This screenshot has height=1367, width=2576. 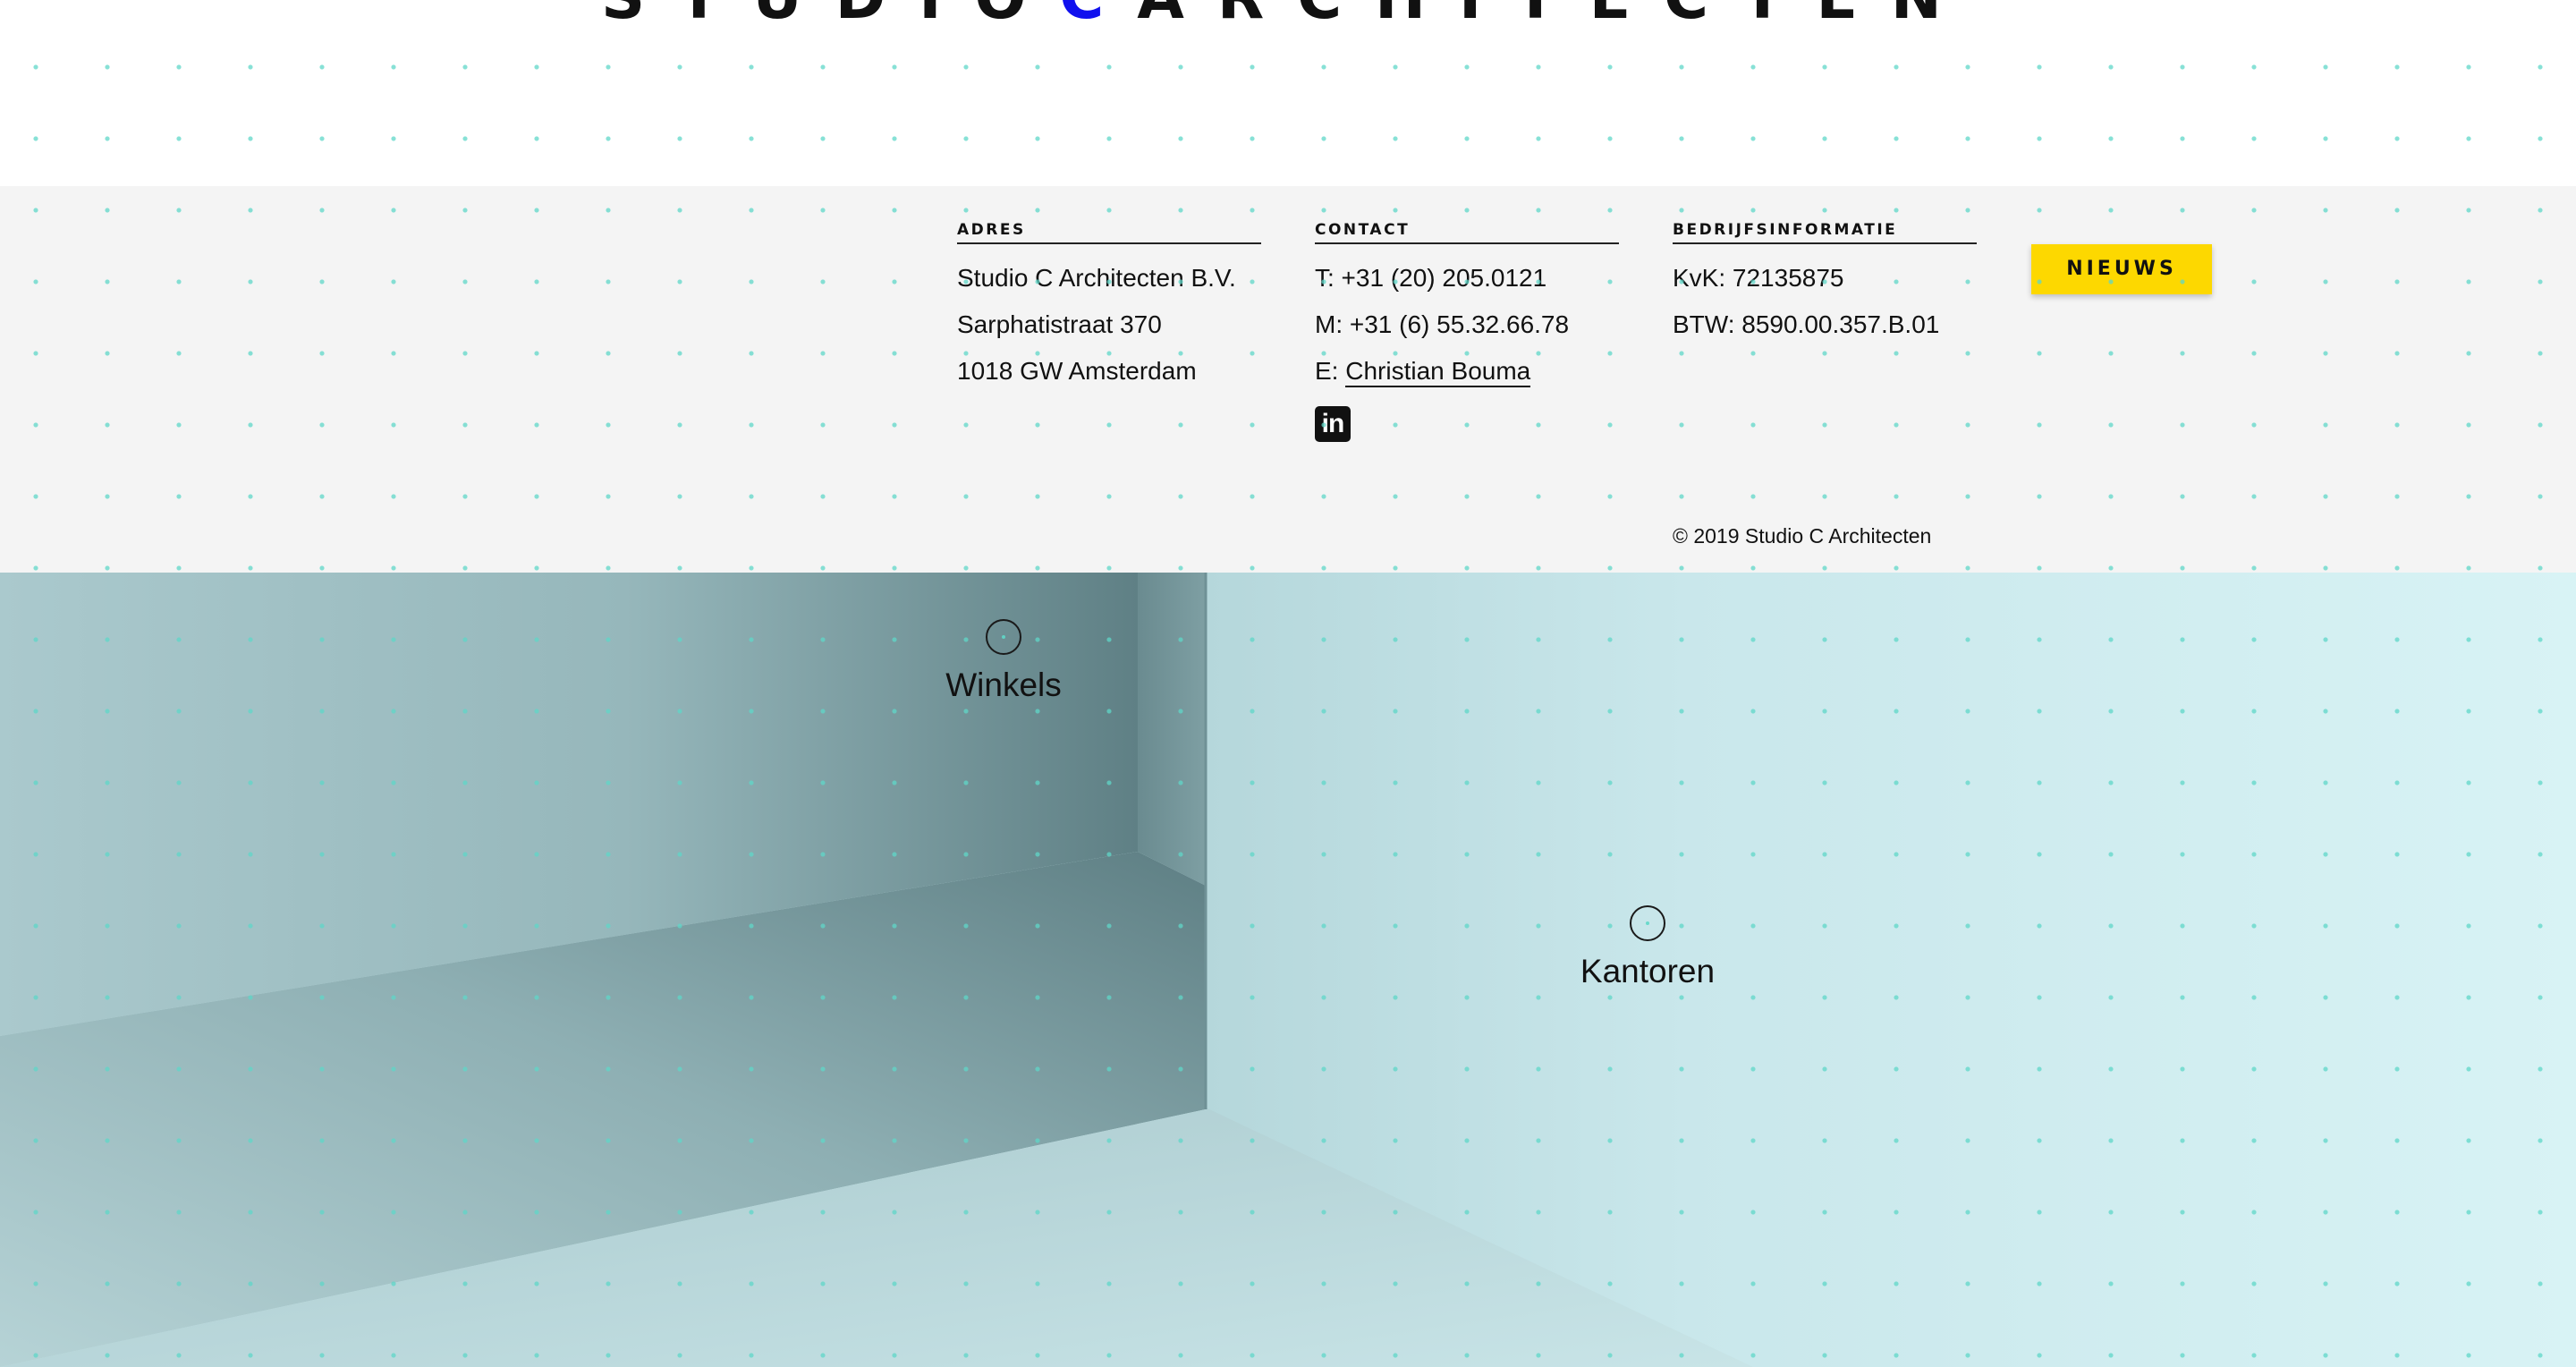 What do you see at coordinates (1098, 16) in the screenshot?
I see `logo-accent-letter: C` at bounding box center [1098, 16].